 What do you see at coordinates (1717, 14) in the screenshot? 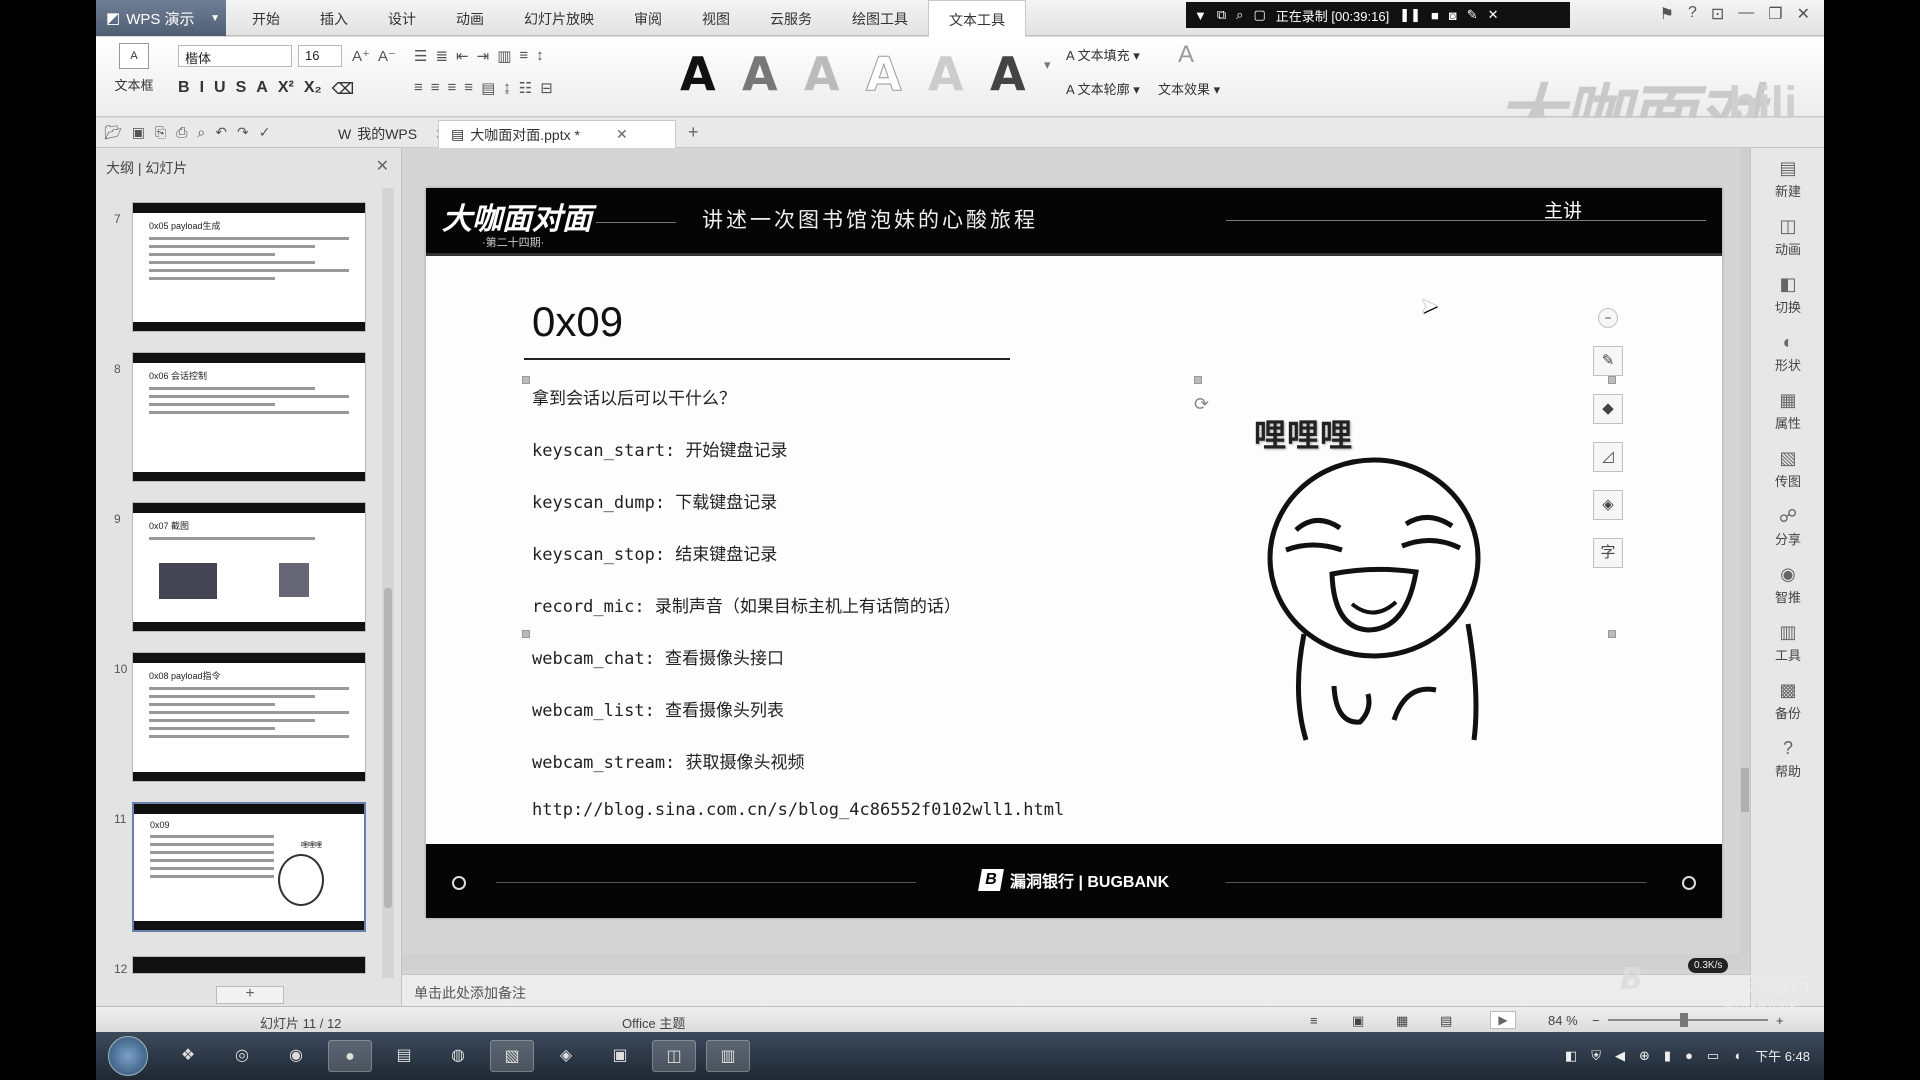
I see `restore-view-icon: ⊡` at bounding box center [1717, 14].